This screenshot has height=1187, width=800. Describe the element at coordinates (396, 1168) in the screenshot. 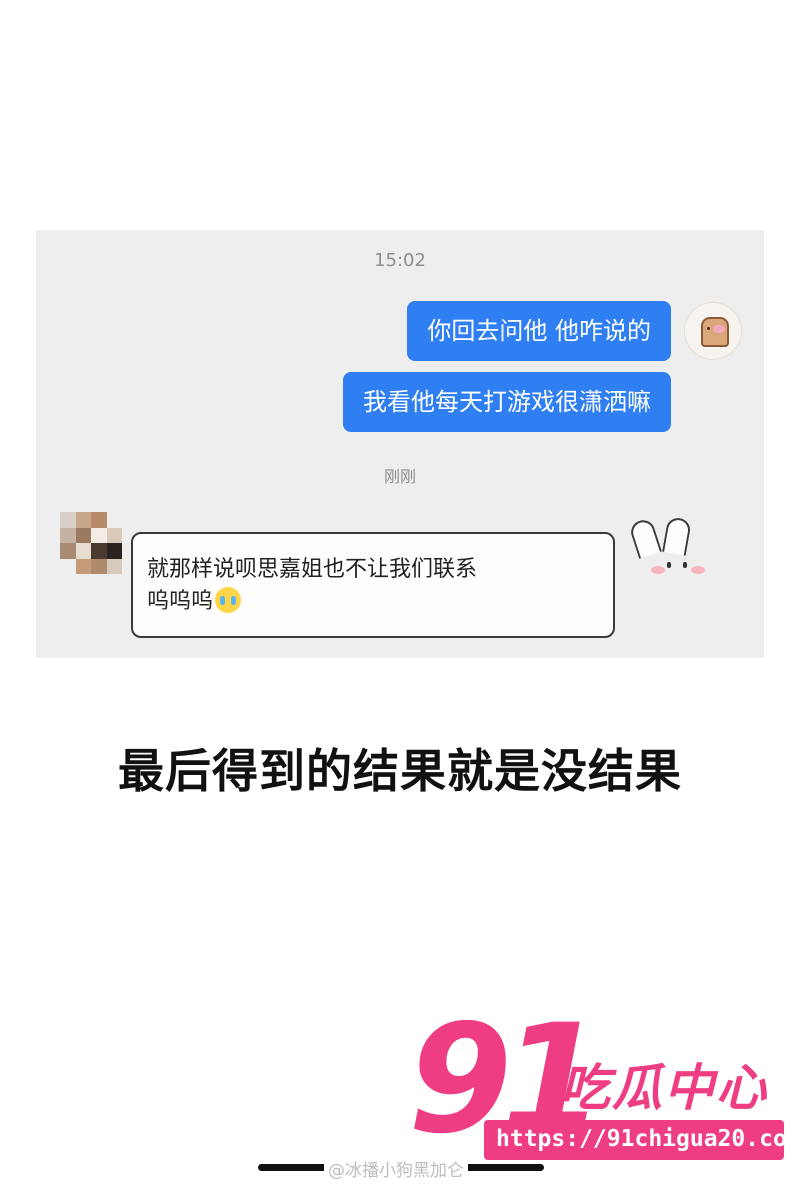

I see `watermark-text: @冰播小狗黑加仑` at that location.